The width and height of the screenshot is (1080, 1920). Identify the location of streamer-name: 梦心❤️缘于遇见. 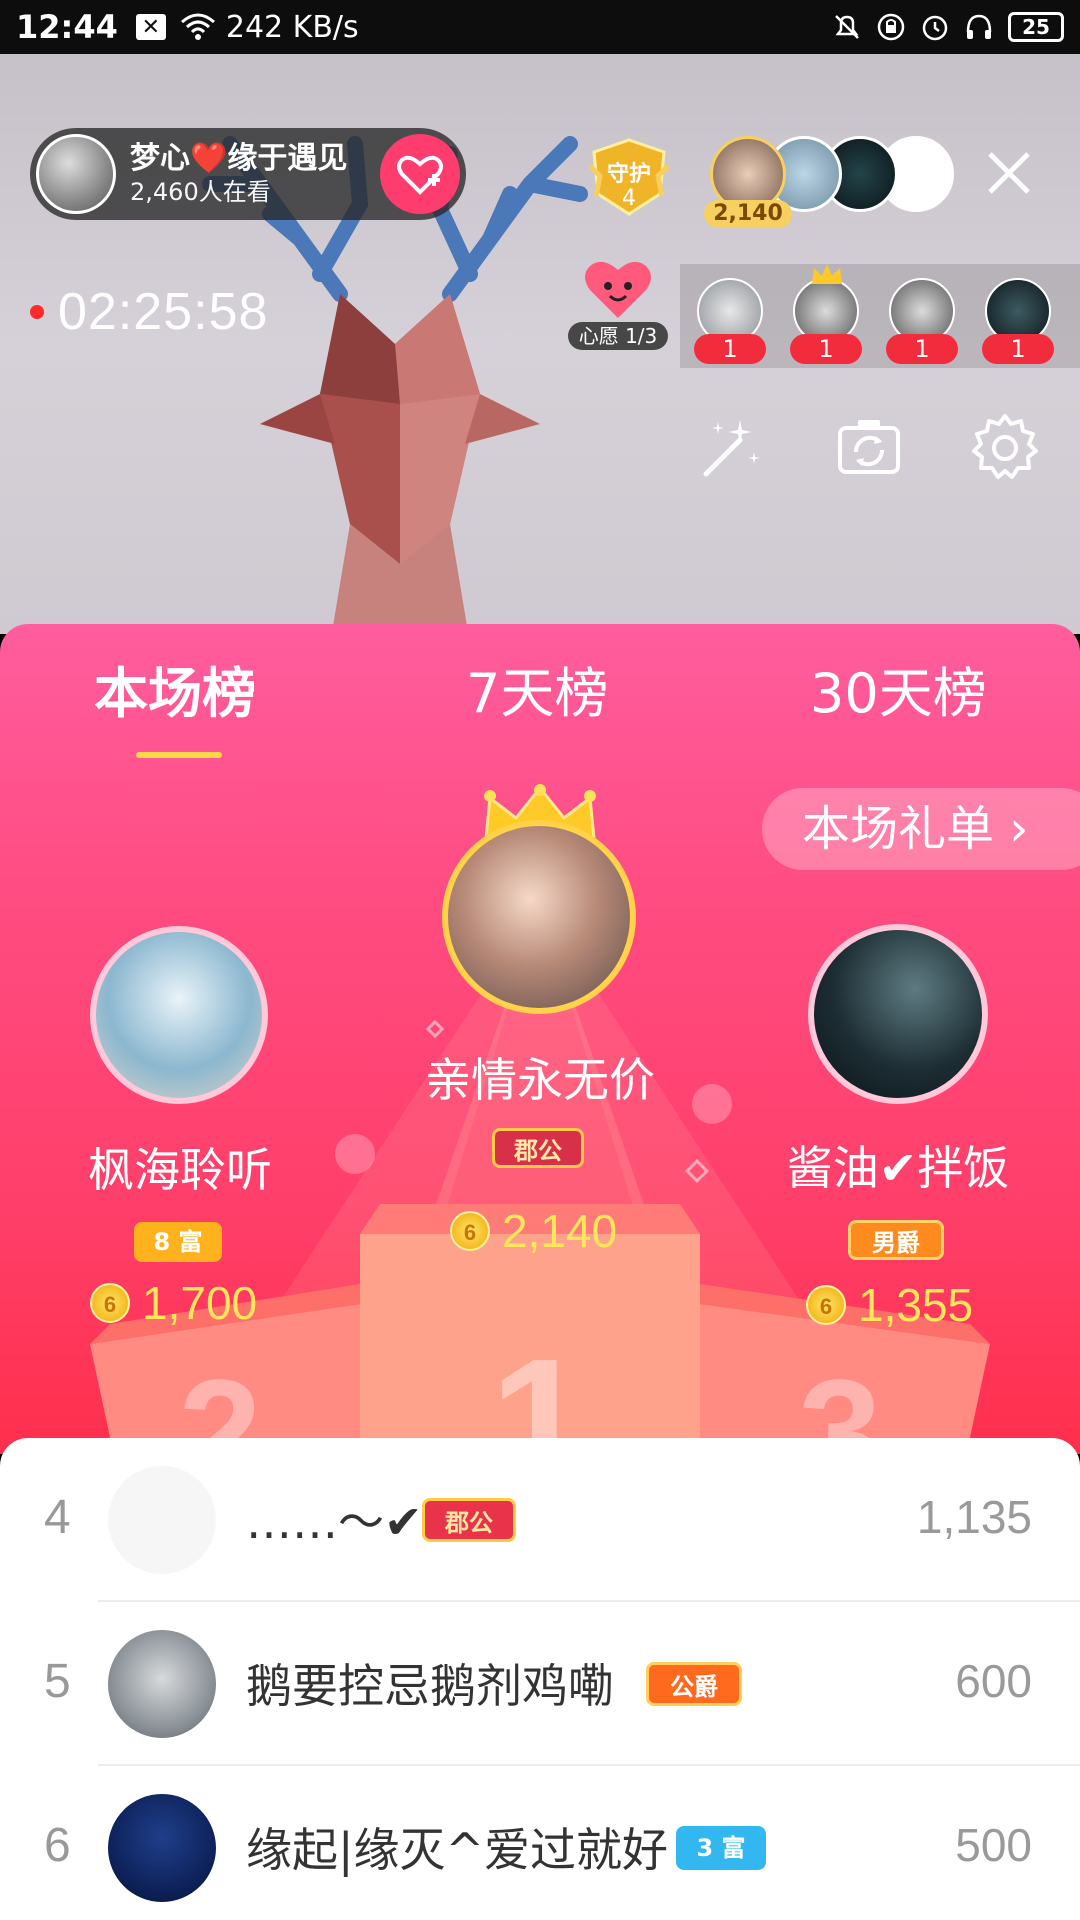
(239, 158).